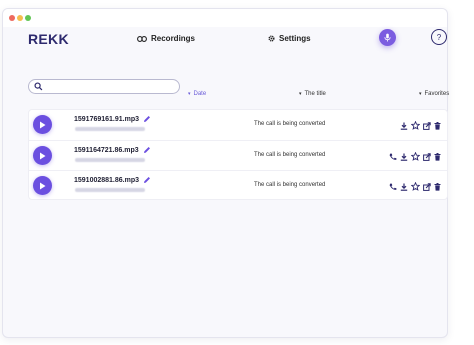  What do you see at coordinates (439, 37) in the screenshot?
I see `help-button: ?` at bounding box center [439, 37].